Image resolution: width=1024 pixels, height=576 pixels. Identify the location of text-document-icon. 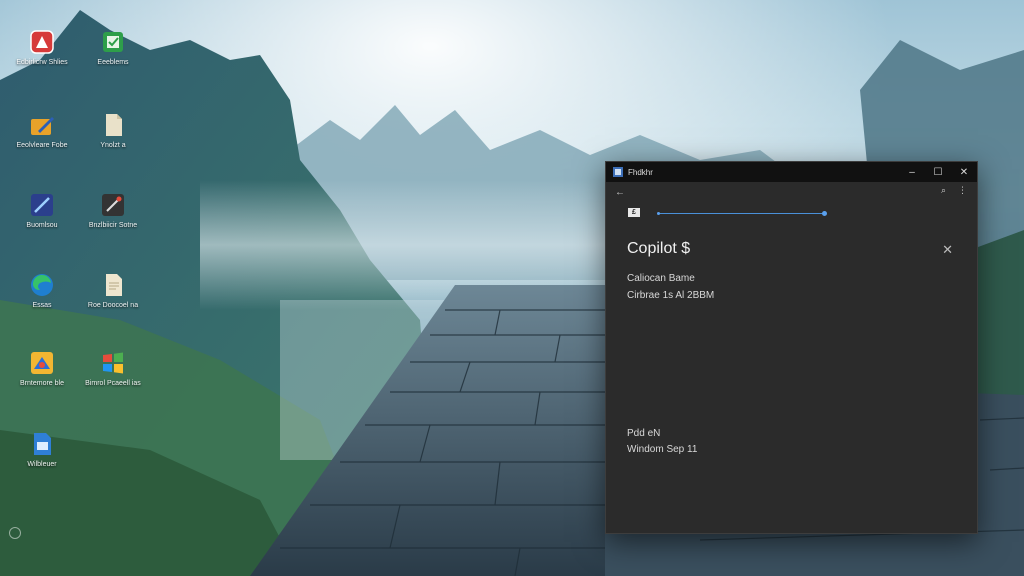
(113, 285).